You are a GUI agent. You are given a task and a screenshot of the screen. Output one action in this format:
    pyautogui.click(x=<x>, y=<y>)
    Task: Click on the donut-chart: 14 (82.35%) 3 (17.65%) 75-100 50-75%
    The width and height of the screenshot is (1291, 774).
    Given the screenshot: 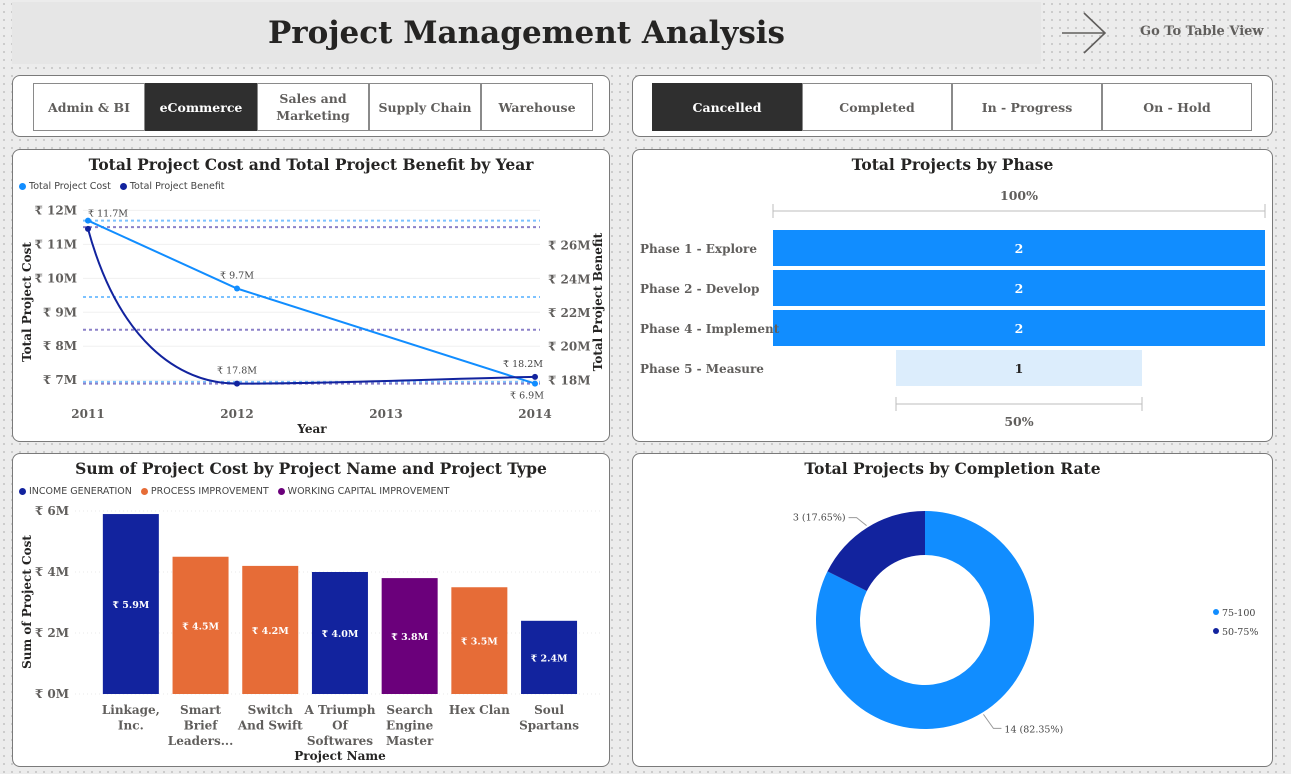 What is the action you would take?
    pyautogui.click(x=1025, y=623)
    